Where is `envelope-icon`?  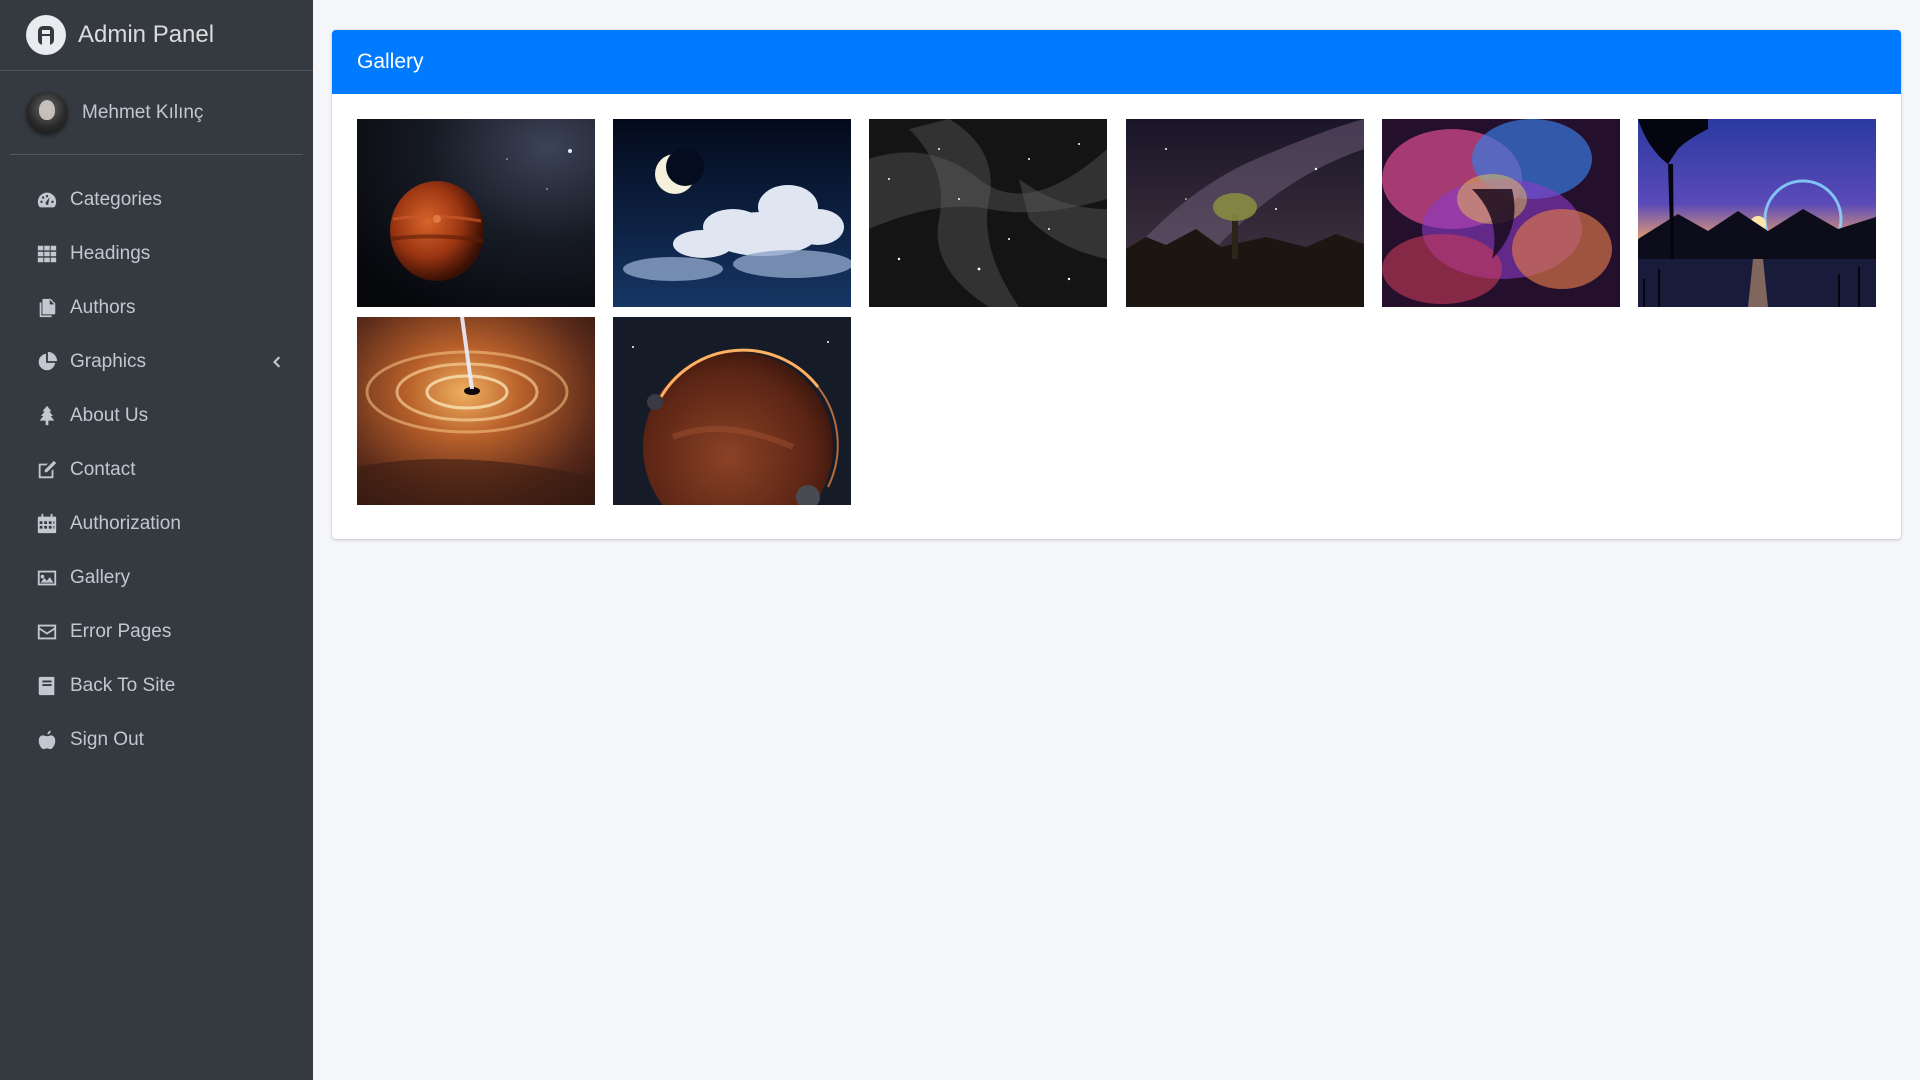
envelope-icon is located at coordinates (47, 632).